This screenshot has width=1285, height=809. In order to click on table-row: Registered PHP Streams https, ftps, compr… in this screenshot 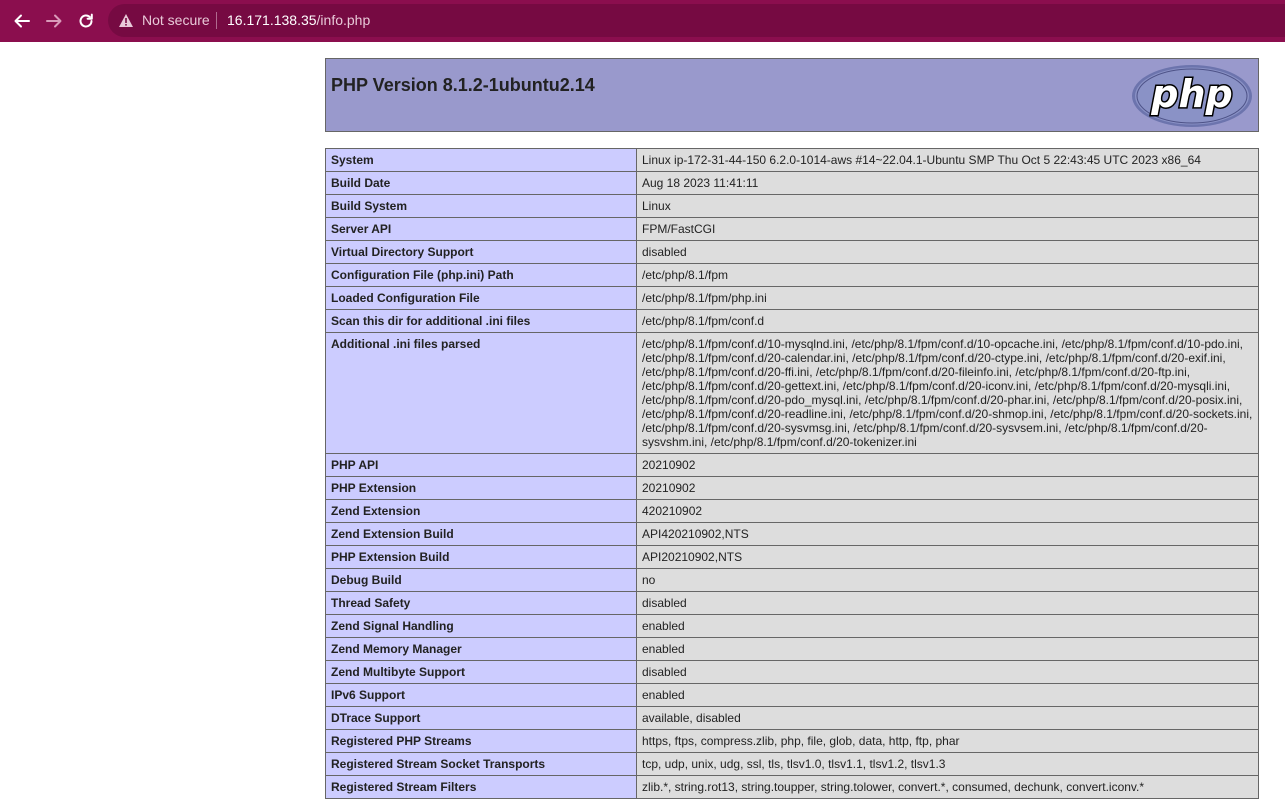, I will do `click(792, 741)`.